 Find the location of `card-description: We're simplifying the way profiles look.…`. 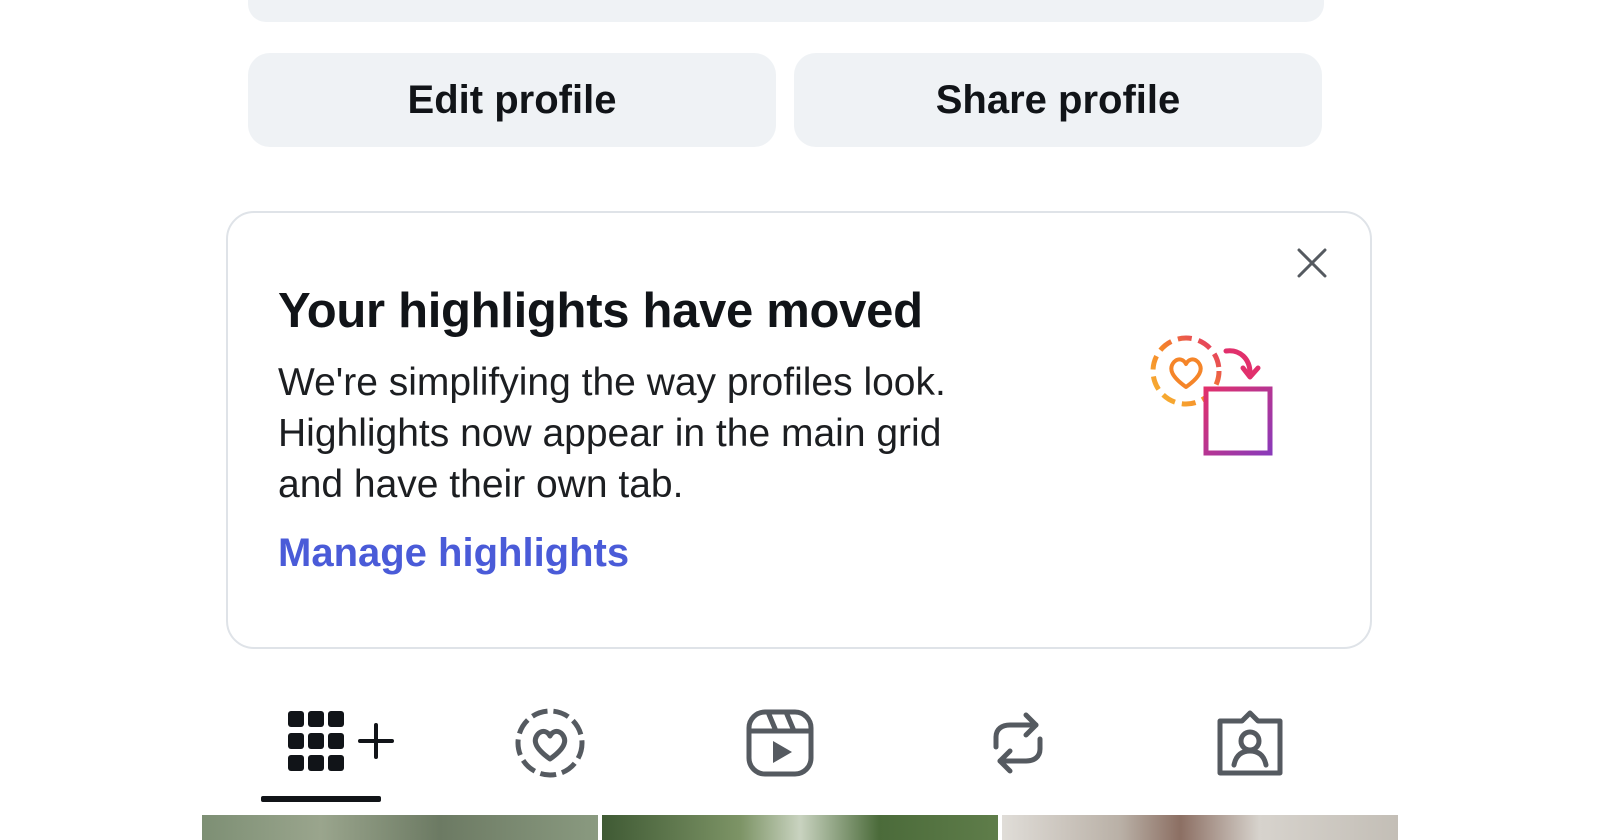

card-description: We're simplifying the way profiles look.… is located at coordinates (688, 433).